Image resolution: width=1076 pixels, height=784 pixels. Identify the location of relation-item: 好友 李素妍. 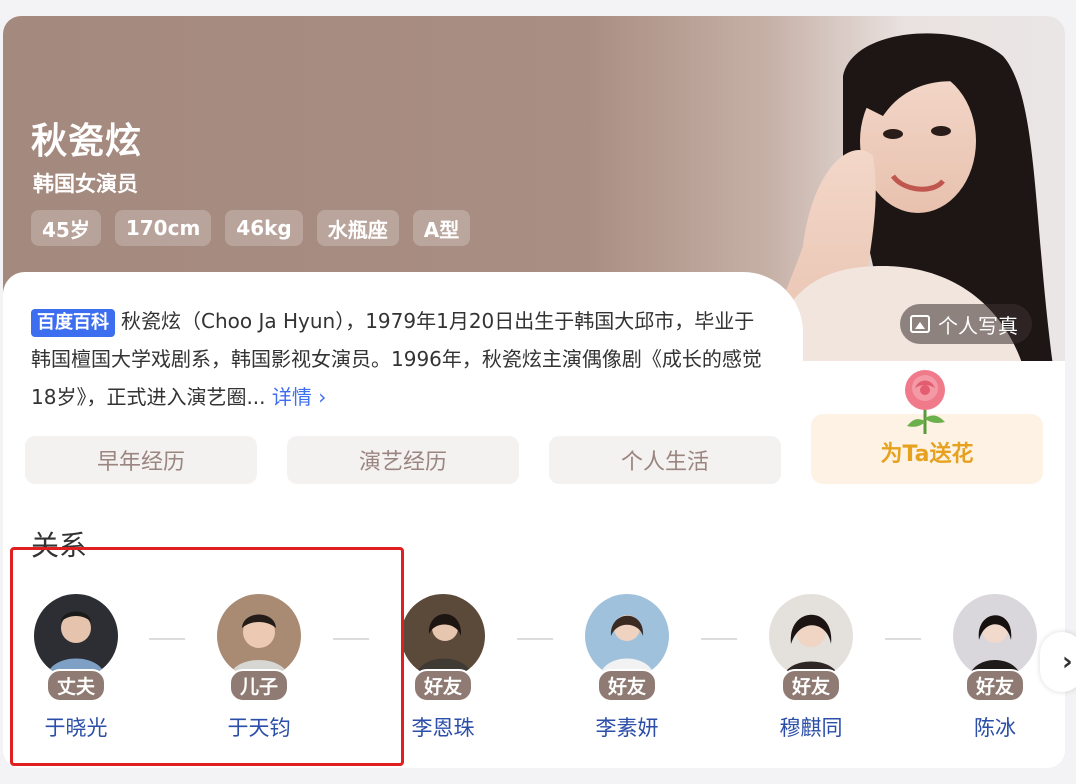
(627, 668).